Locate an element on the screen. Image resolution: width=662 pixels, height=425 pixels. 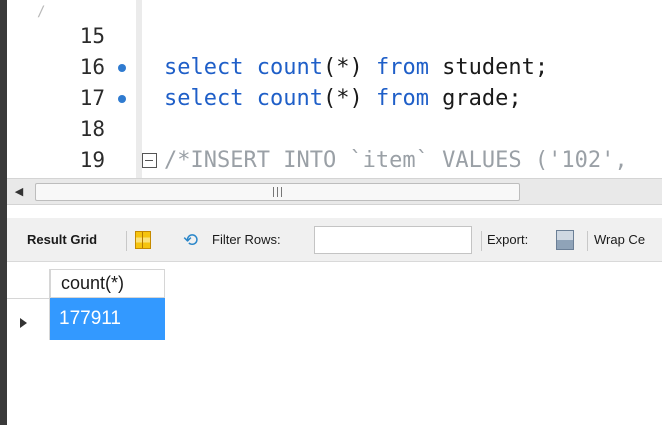
fold-toggle-icon is located at coordinates (149, 160).